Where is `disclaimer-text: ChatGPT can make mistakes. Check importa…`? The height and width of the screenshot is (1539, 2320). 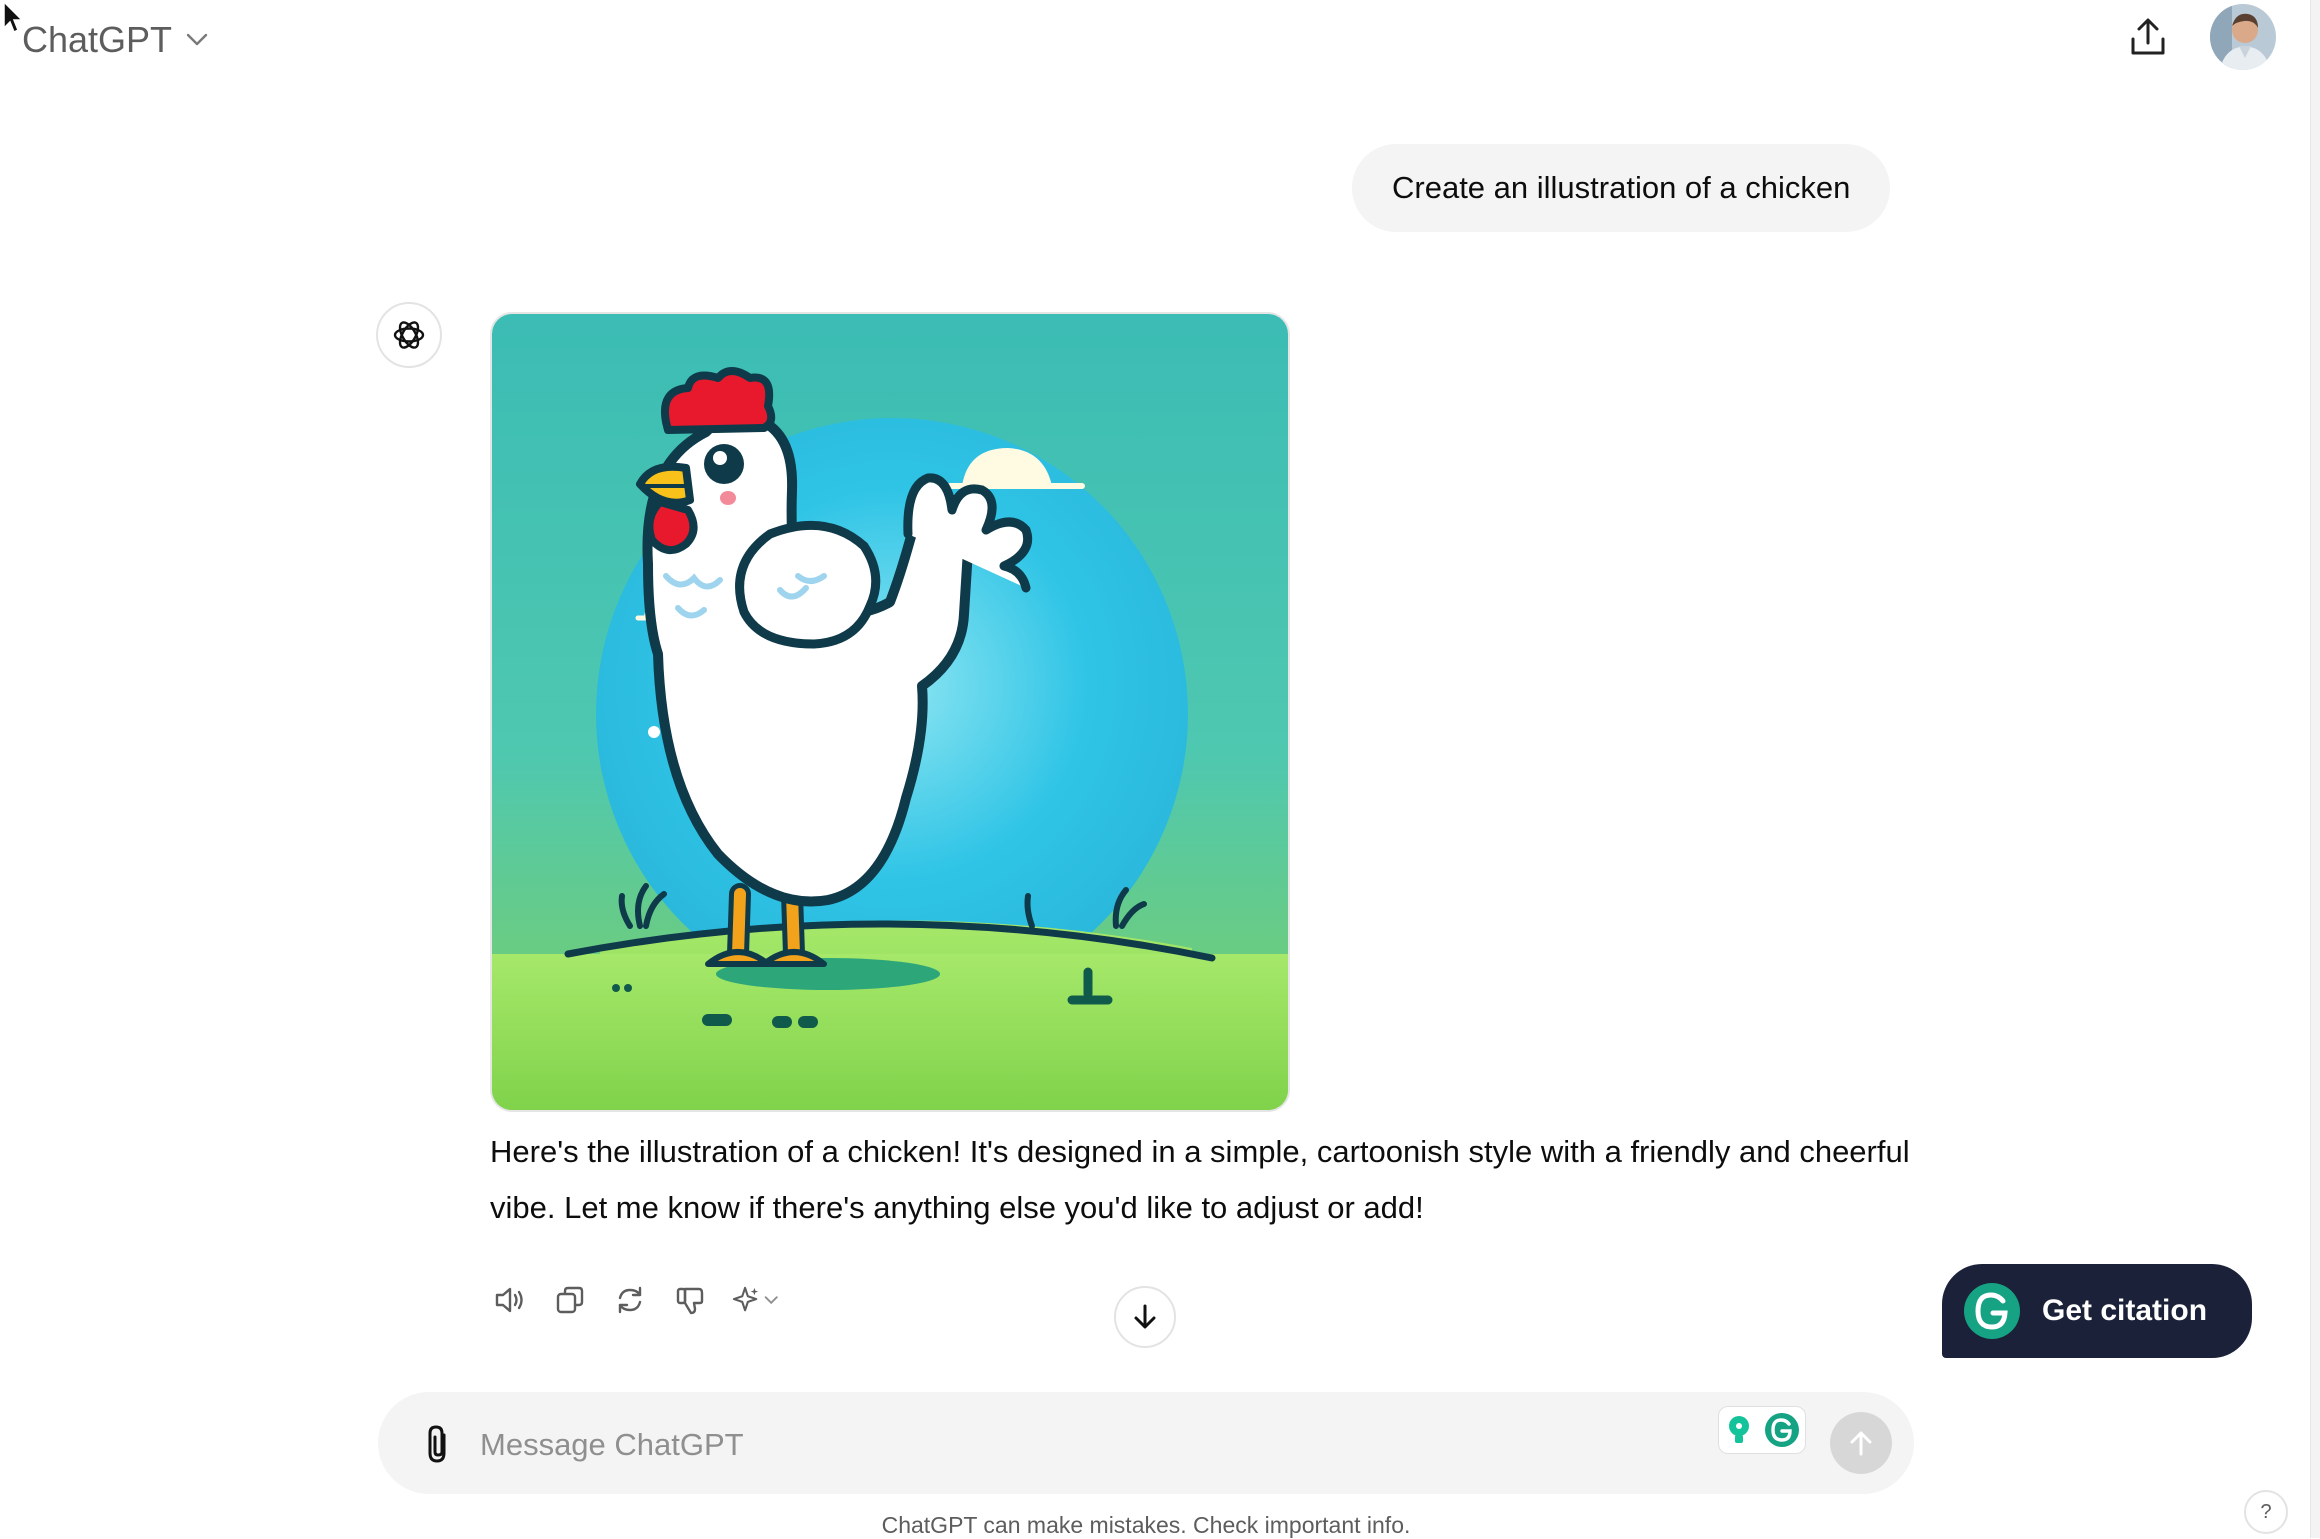 disclaimer-text: ChatGPT can make mistakes. Check importa… is located at coordinates (1146, 1525).